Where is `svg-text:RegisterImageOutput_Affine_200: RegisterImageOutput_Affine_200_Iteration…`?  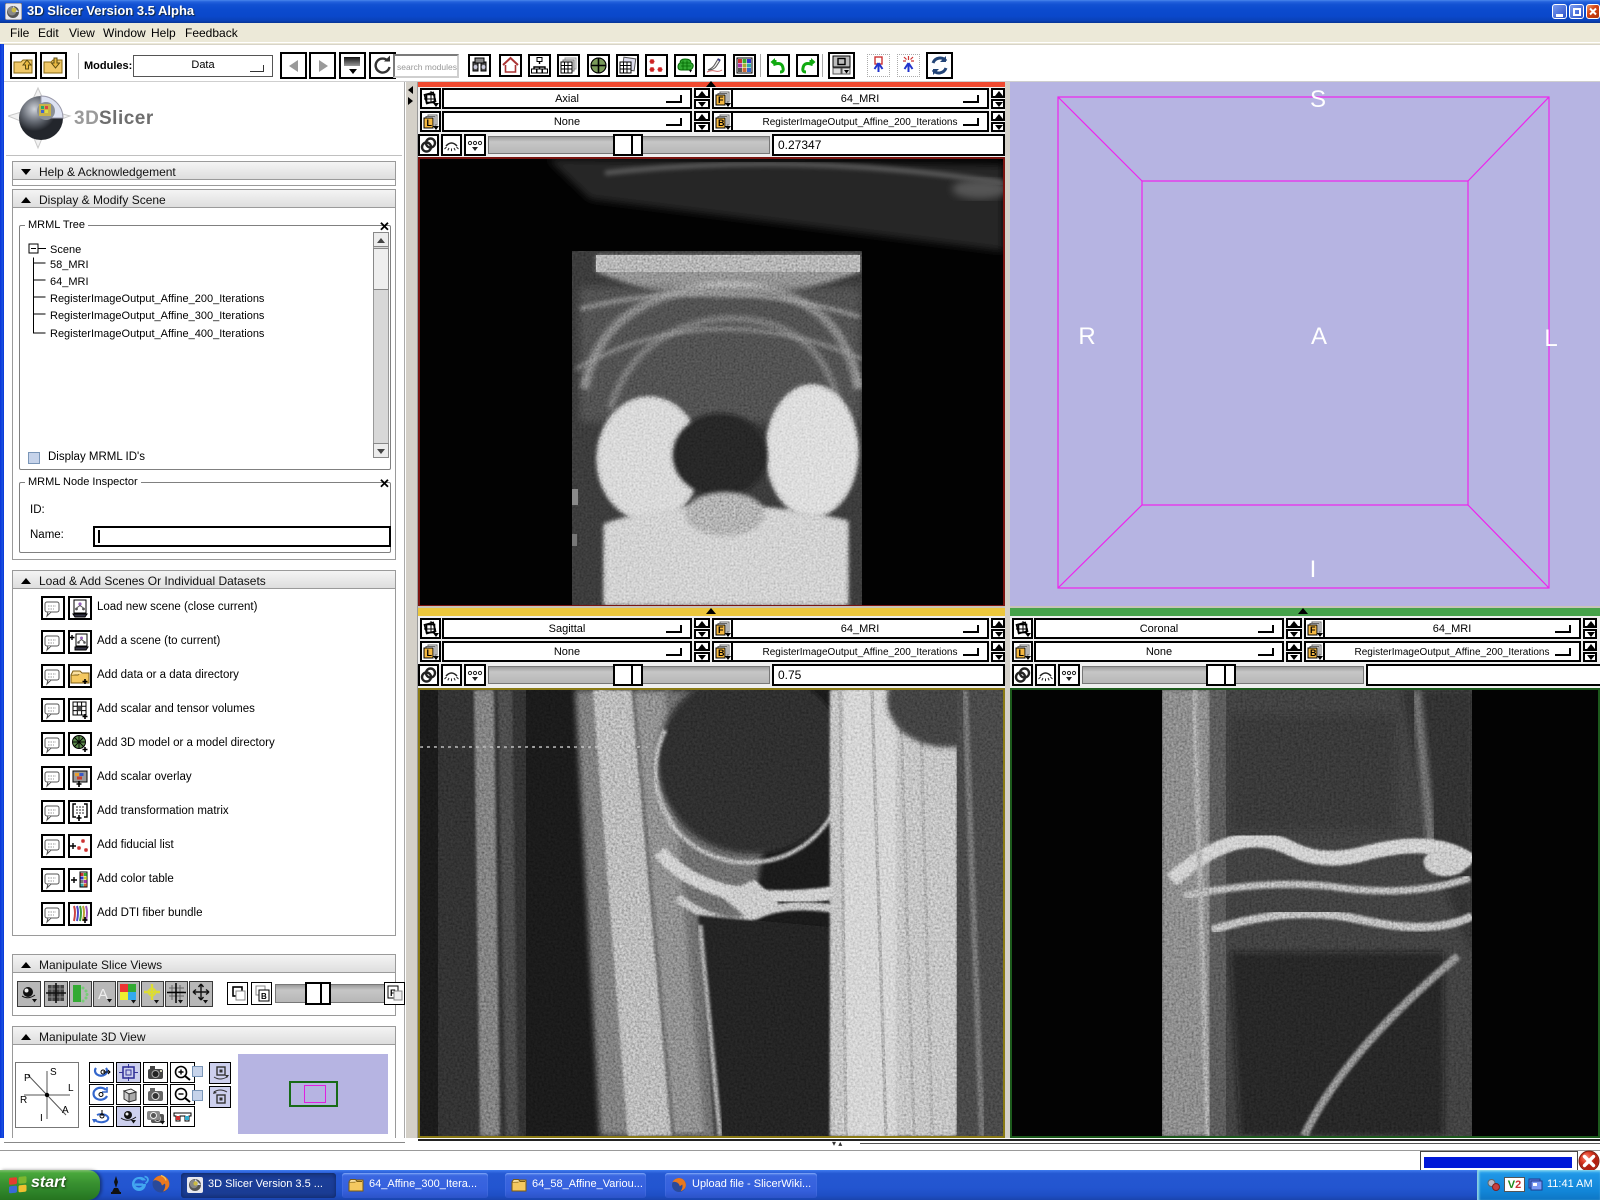 svg-text:RegisterImageOutput_Affine_200: RegisterImageOutput_Affine_200_Iteration… is located at coordinates (157, 299).